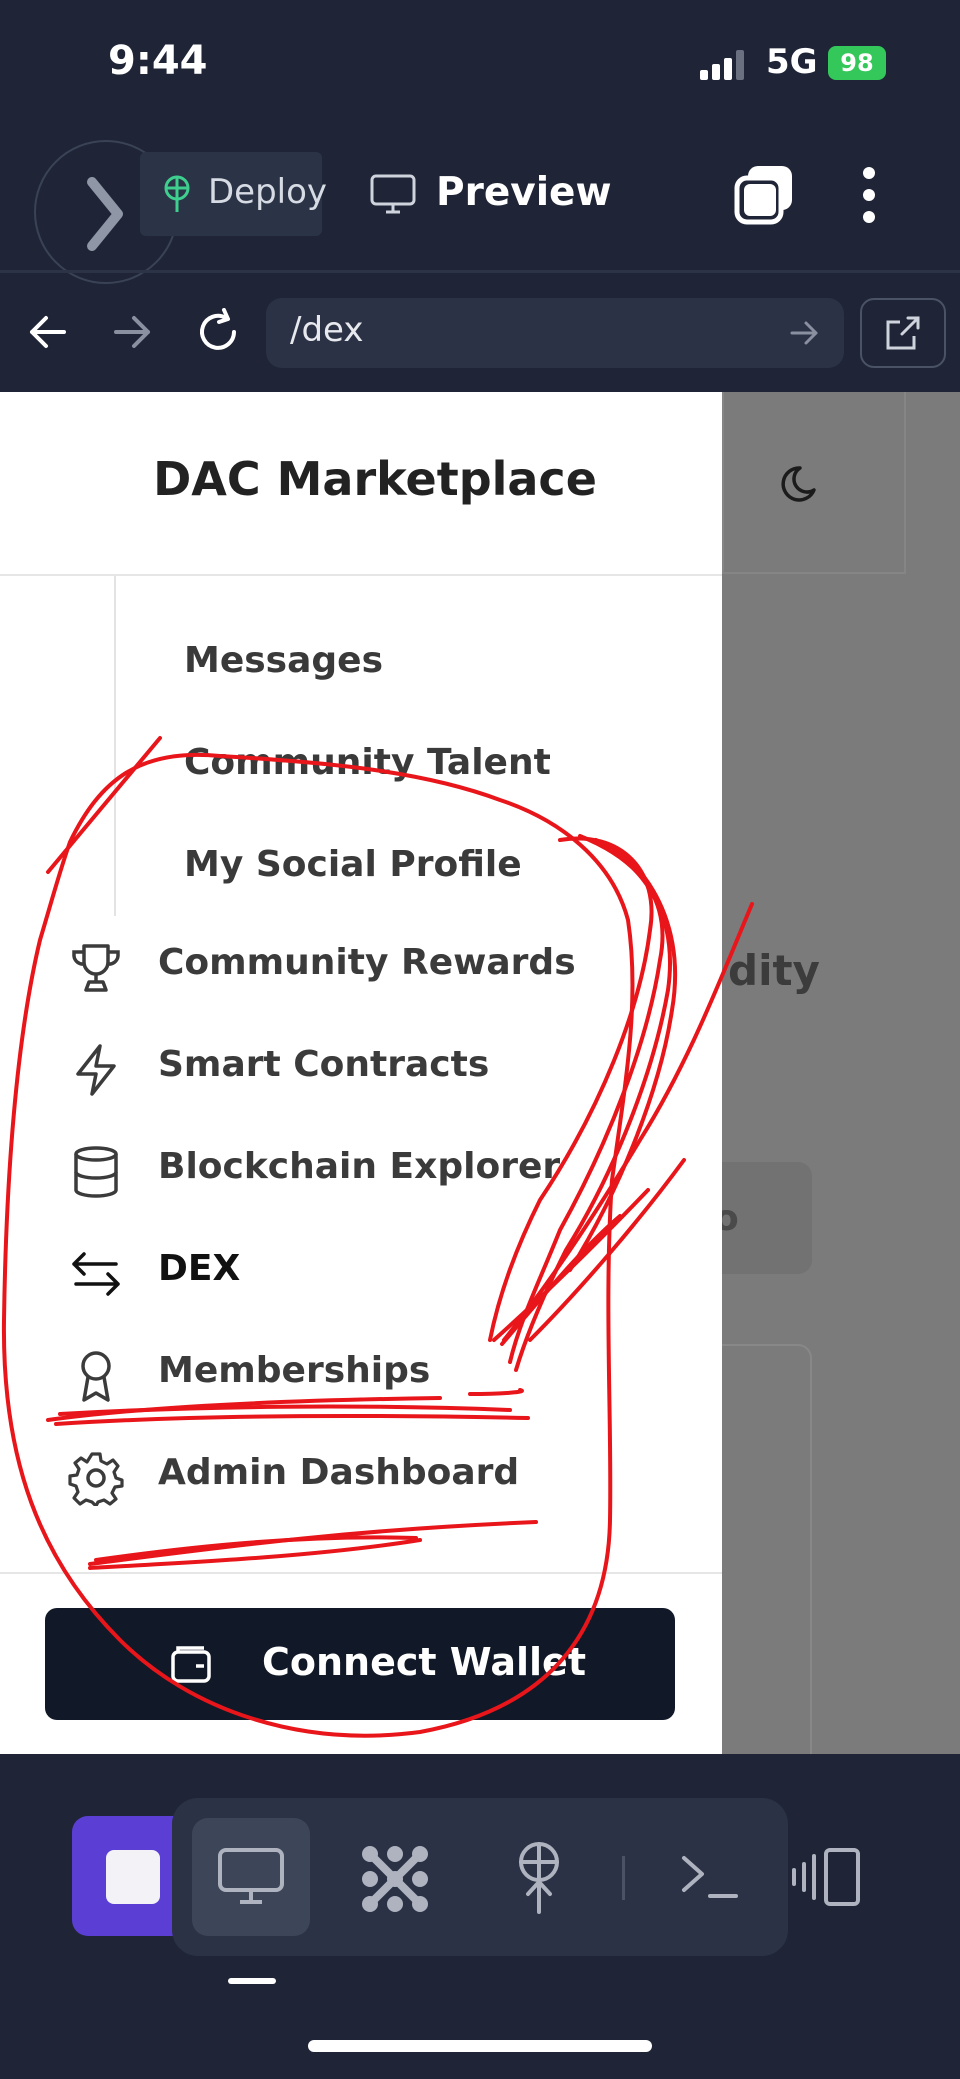 This screenshot has width=960, height=2079. Describe the element at coordinates (96, 1274) in the screenshot. I see `swap-arrows-icon` at that location.